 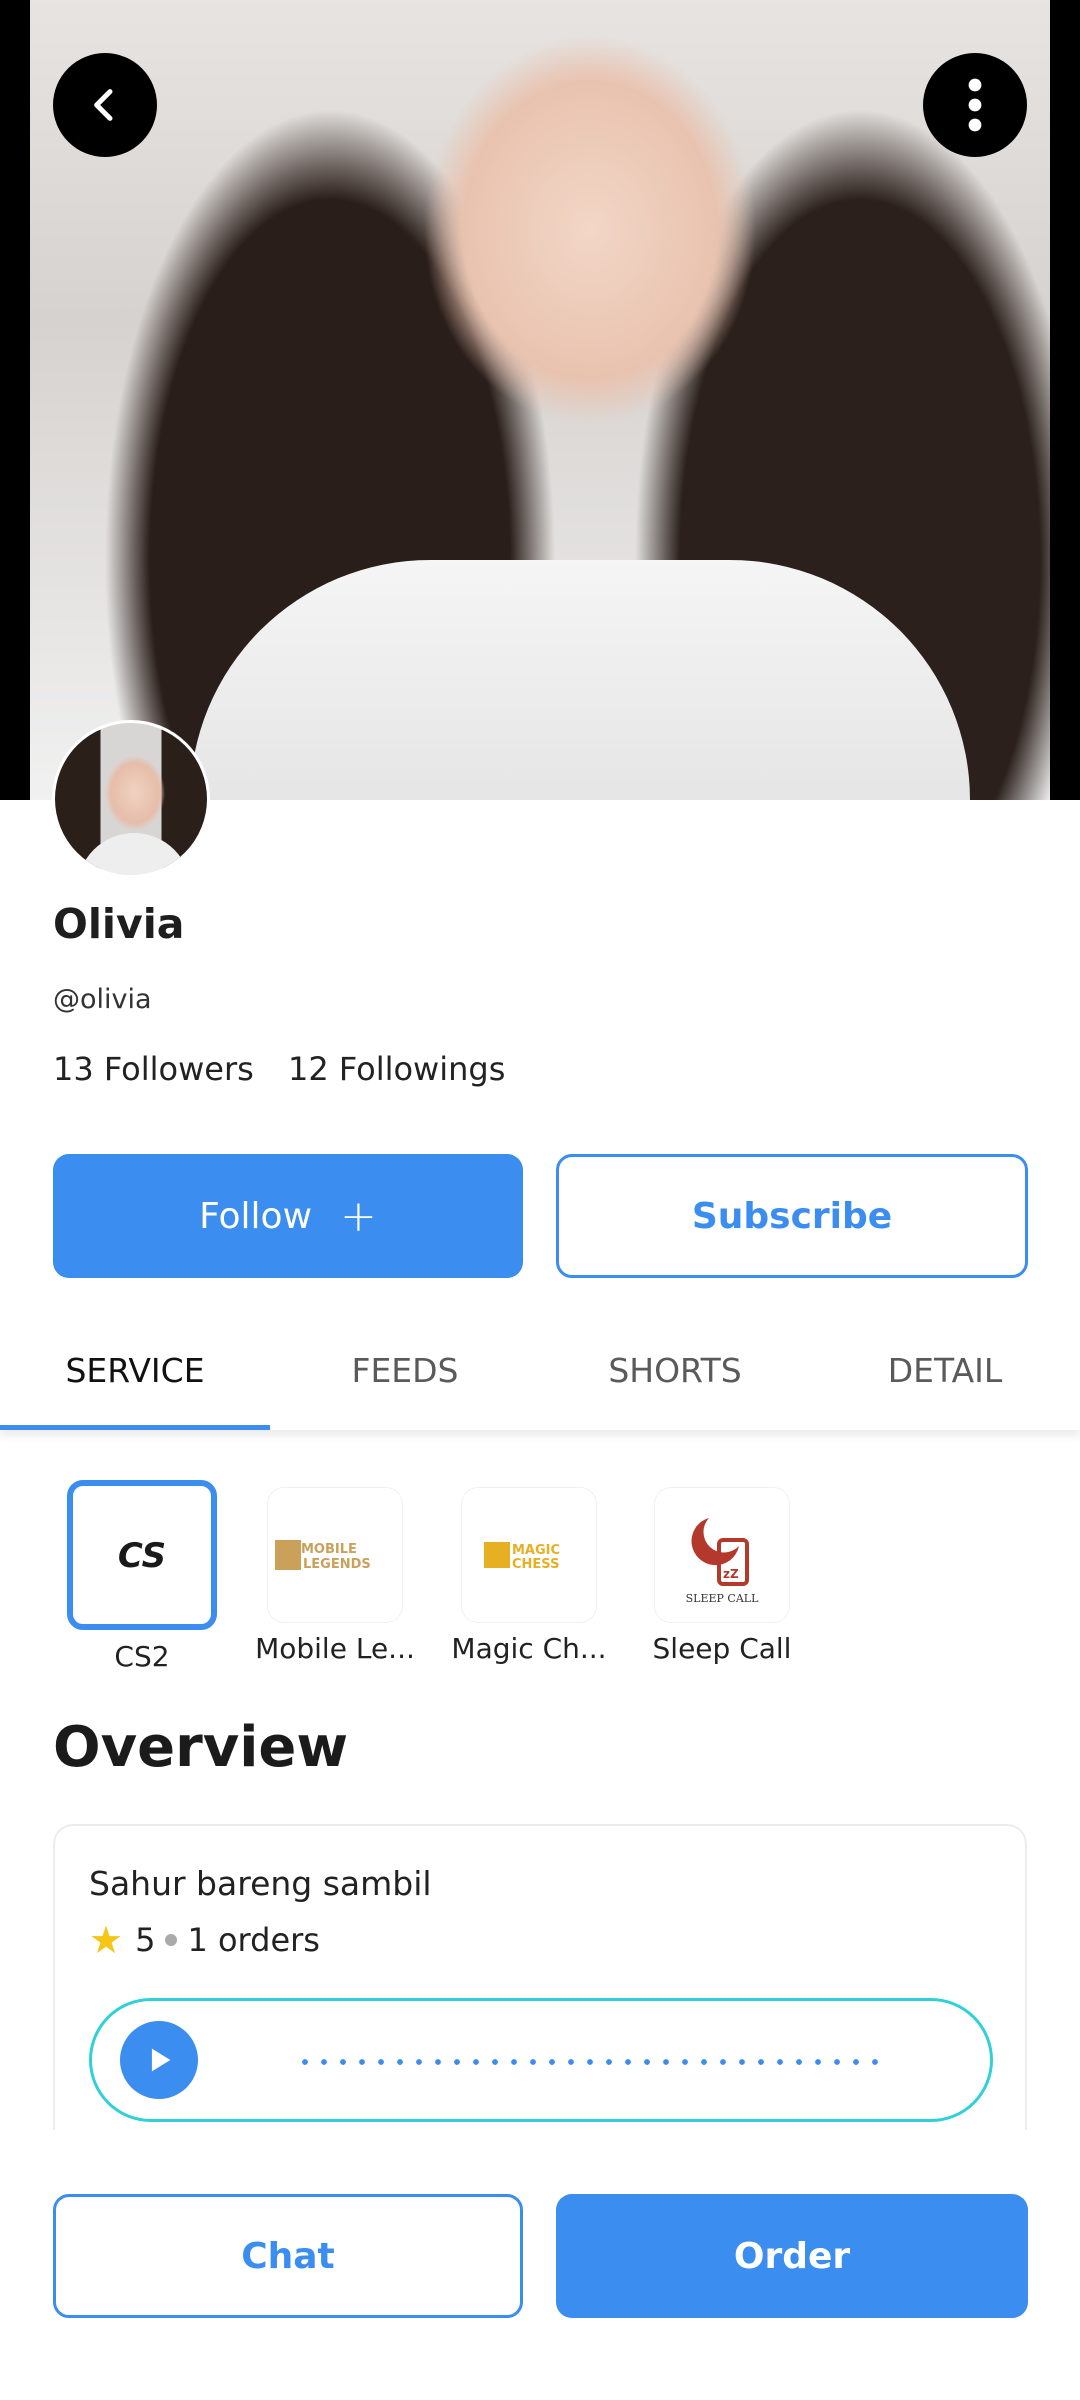 I want to click on voice-note-player, so click(x=541, y=2060).